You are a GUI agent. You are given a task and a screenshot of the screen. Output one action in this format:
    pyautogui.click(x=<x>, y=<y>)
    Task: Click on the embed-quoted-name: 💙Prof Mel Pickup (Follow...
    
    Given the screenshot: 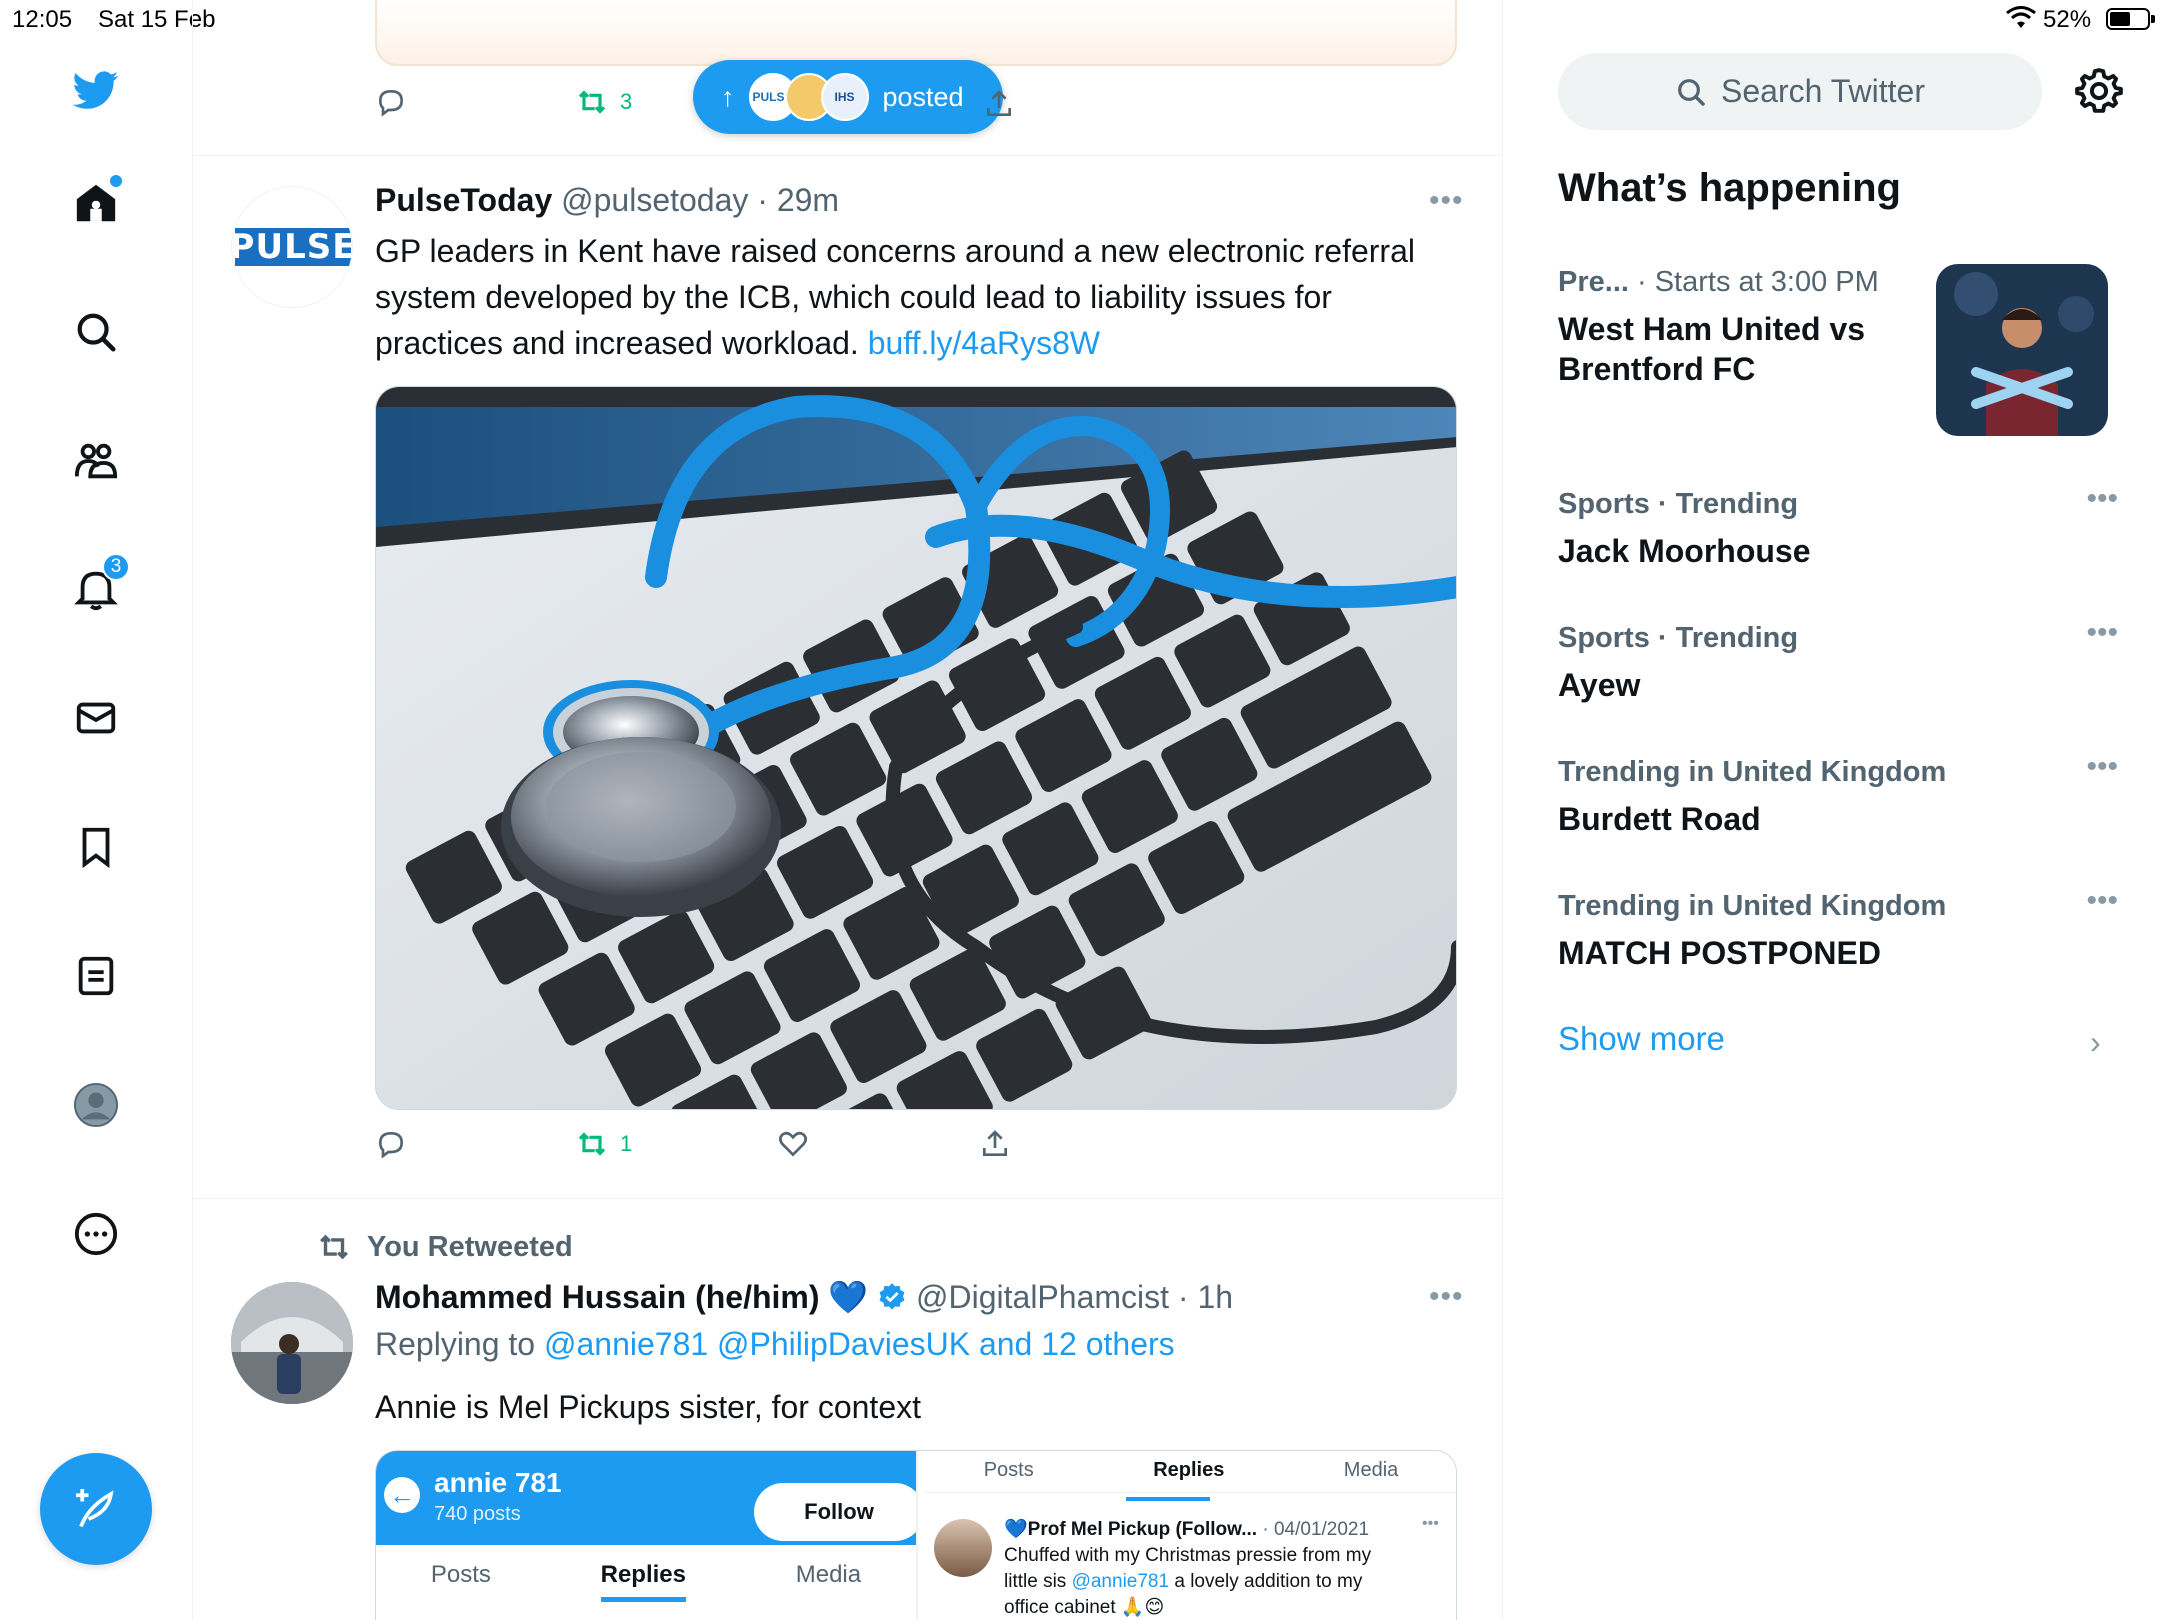 What is the action you would take?
    pyautogui.click(x=1131, y=1529)
    